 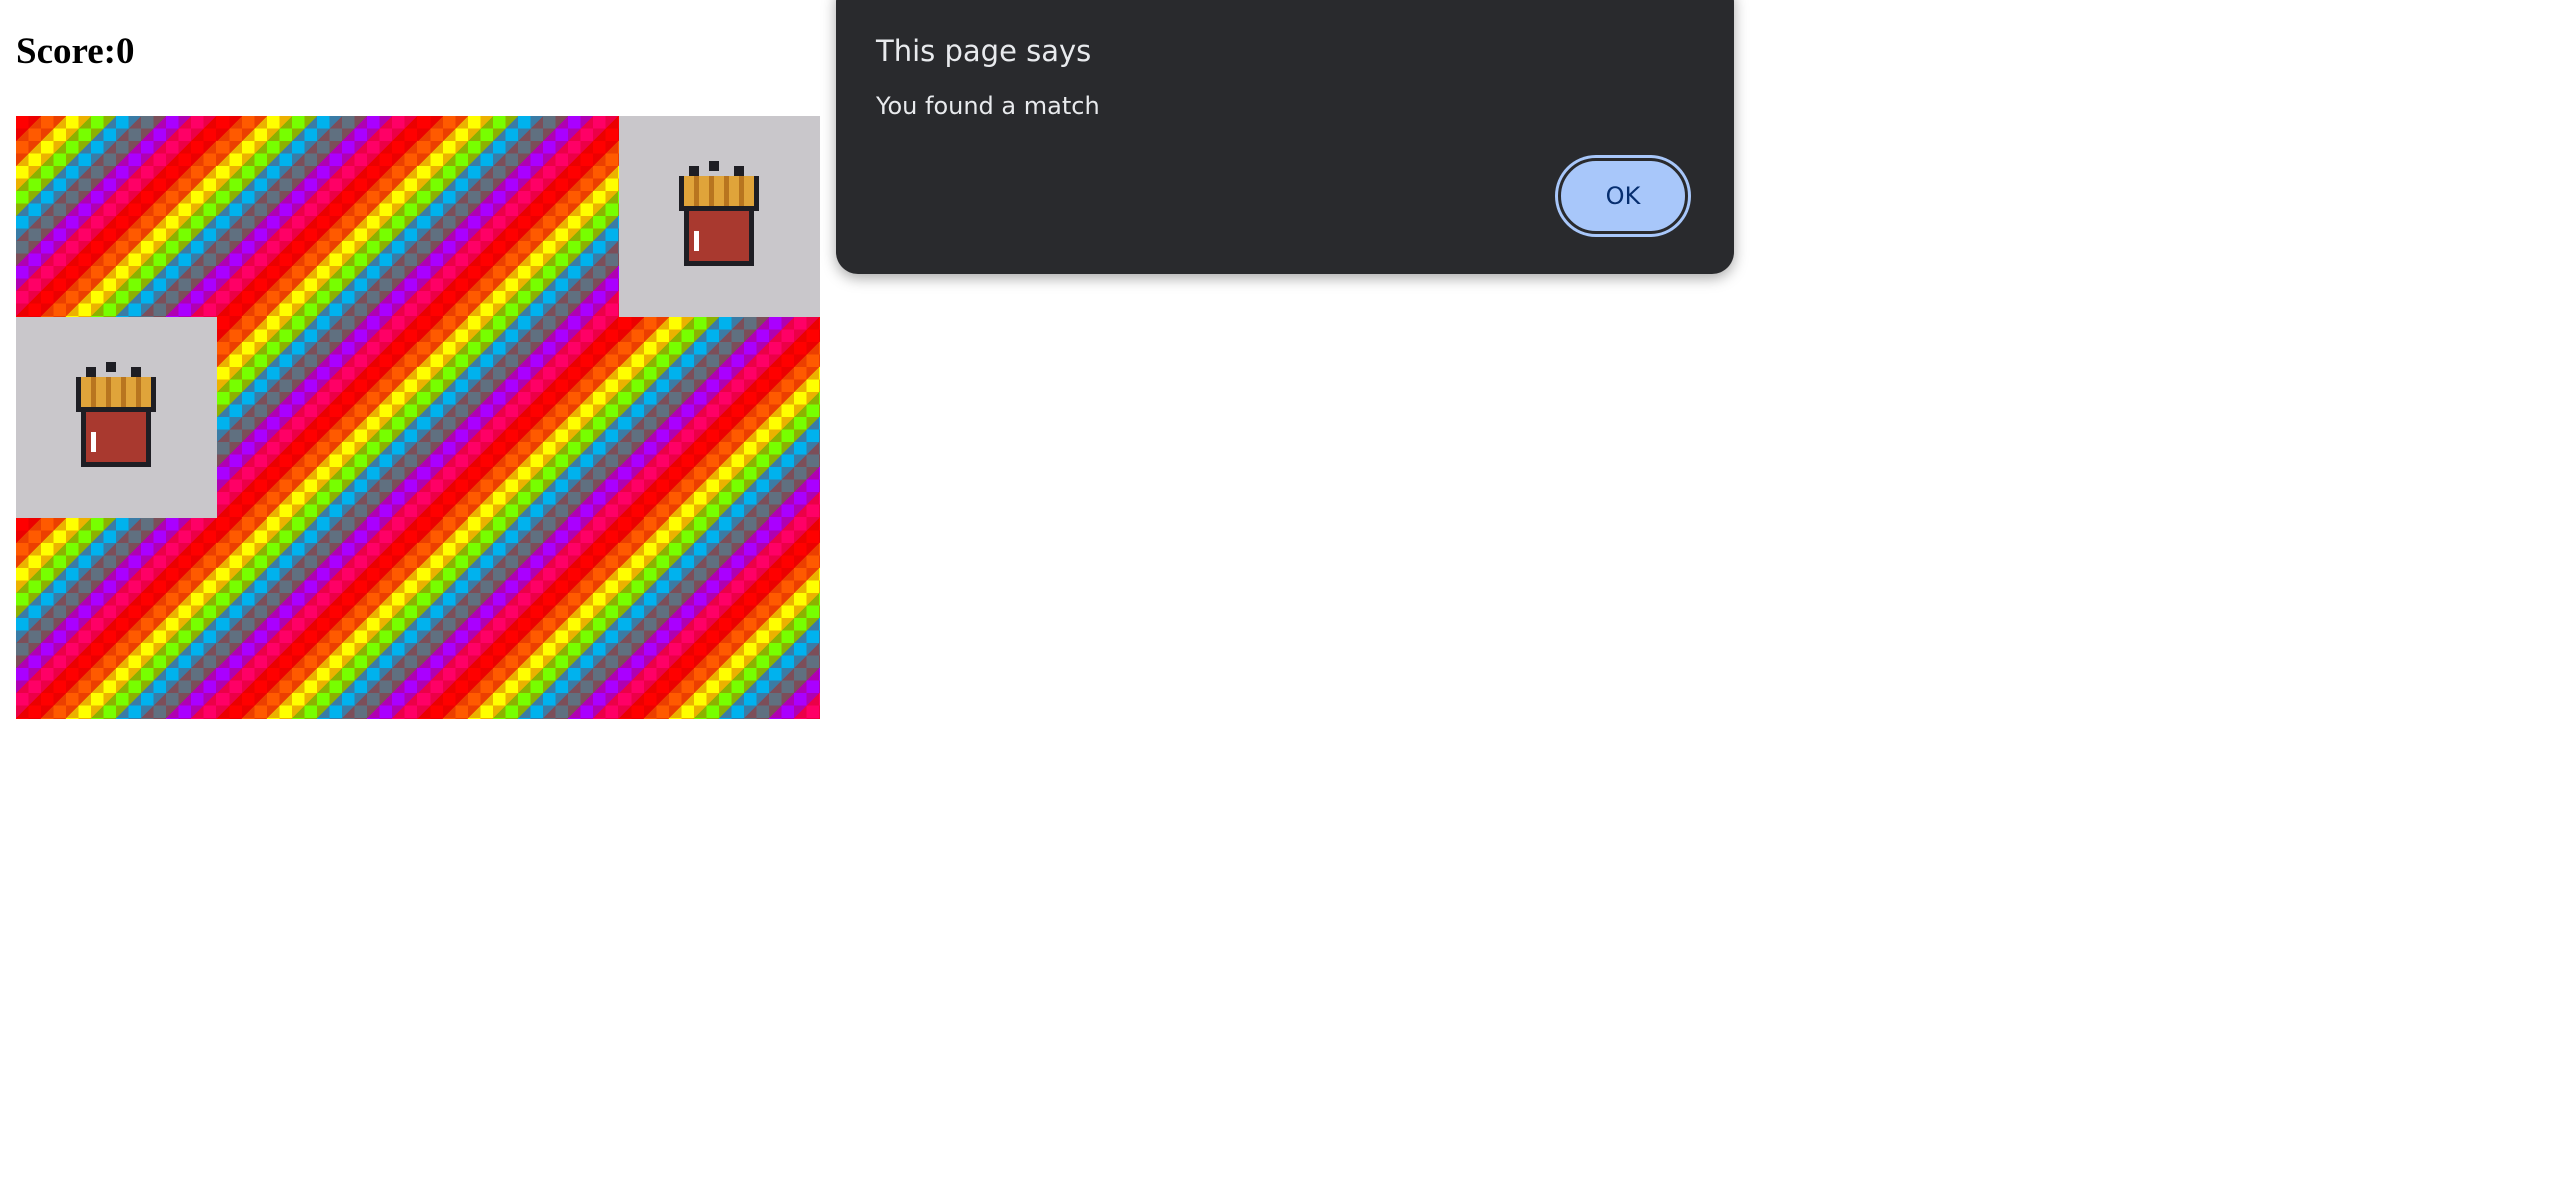 I want to click on ok-button: OK, so click(x=1623, y=196).